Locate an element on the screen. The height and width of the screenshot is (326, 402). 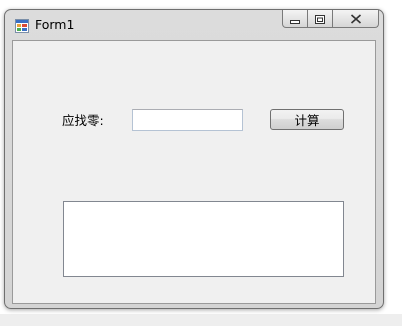
minimize-icon is located at coordinates (295, 18).